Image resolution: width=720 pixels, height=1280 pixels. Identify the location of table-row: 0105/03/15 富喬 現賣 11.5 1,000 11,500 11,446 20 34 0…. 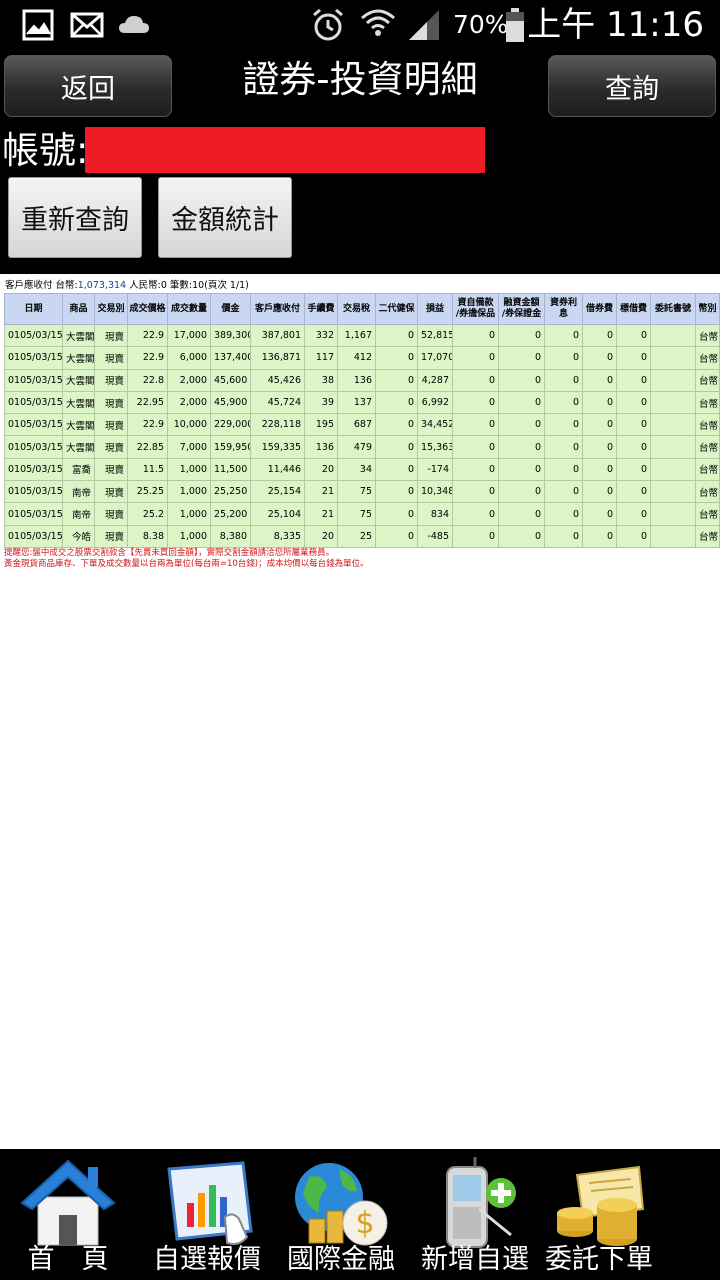
(362, 469).